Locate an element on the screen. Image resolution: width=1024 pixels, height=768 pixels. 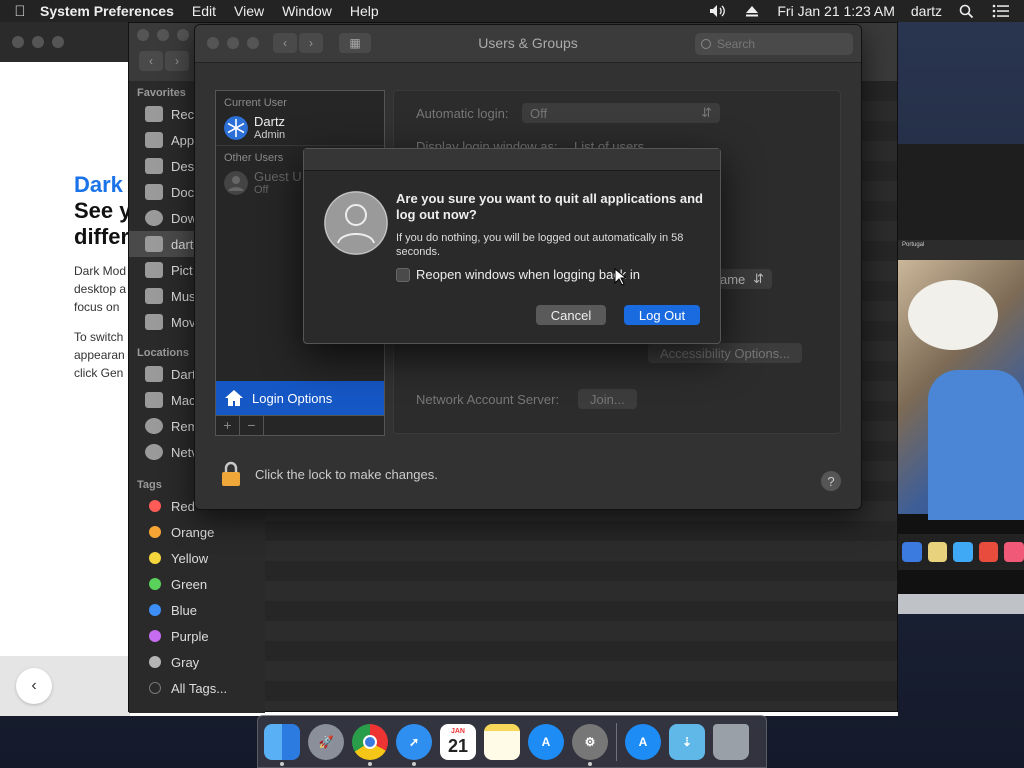
clock: Fri Jan 21 1:23 AM is located at coordinates (836, 11).